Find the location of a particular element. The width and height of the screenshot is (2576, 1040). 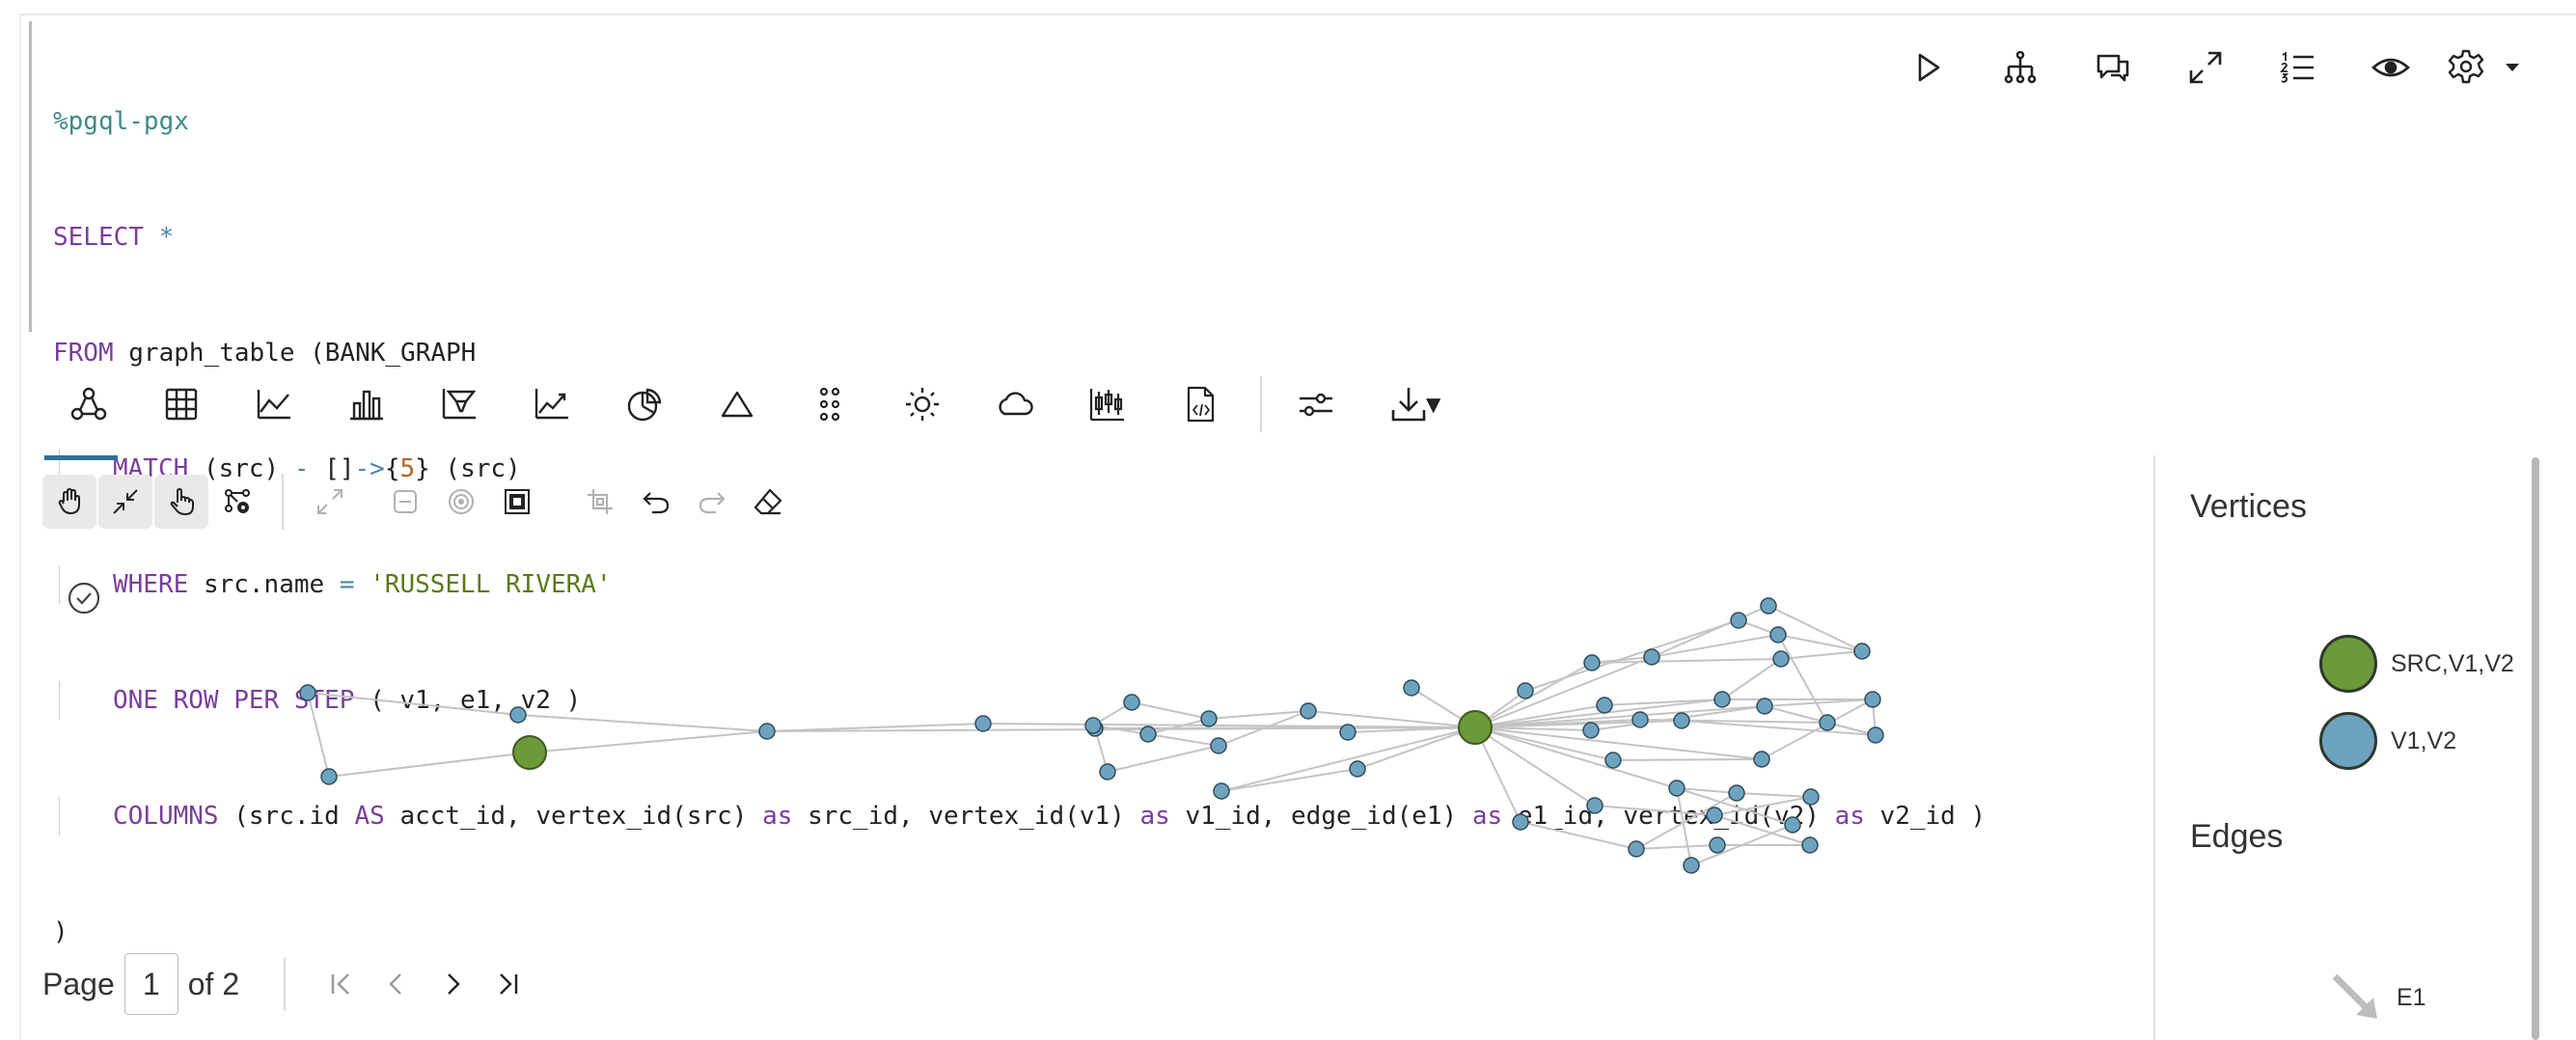

fit-icon is located at coordinates (330, 502).